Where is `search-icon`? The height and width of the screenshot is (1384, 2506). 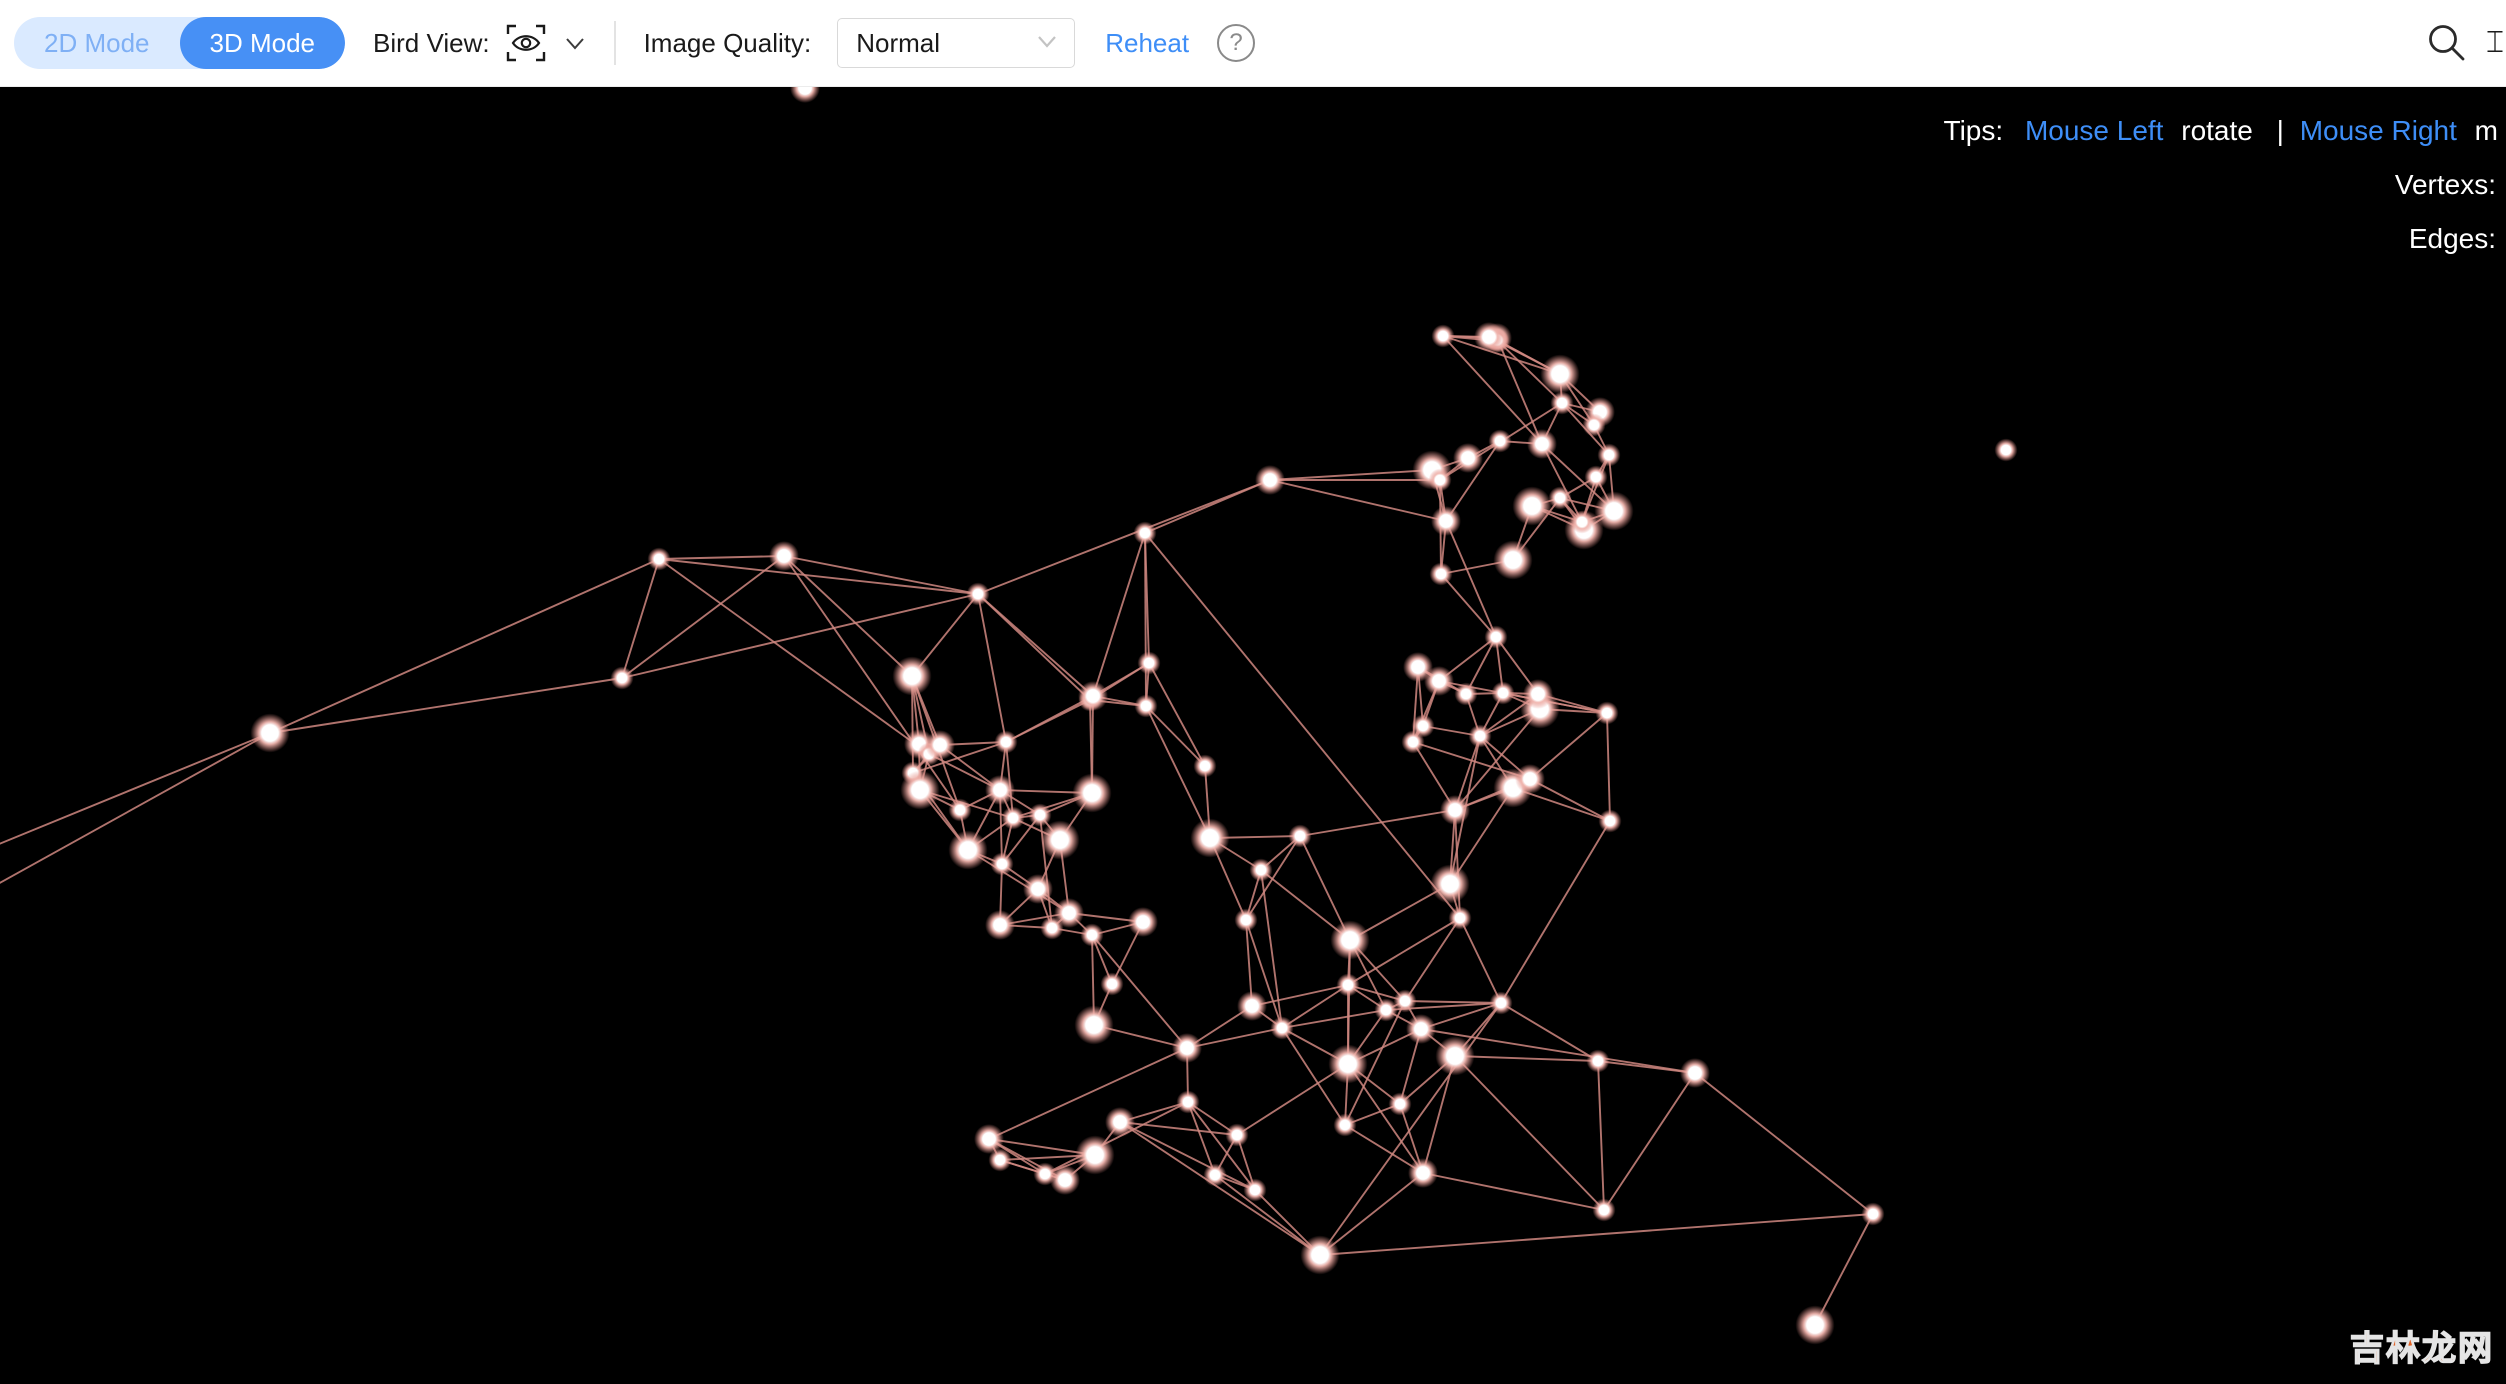
search-icon is located at coordinates (2446, 43).